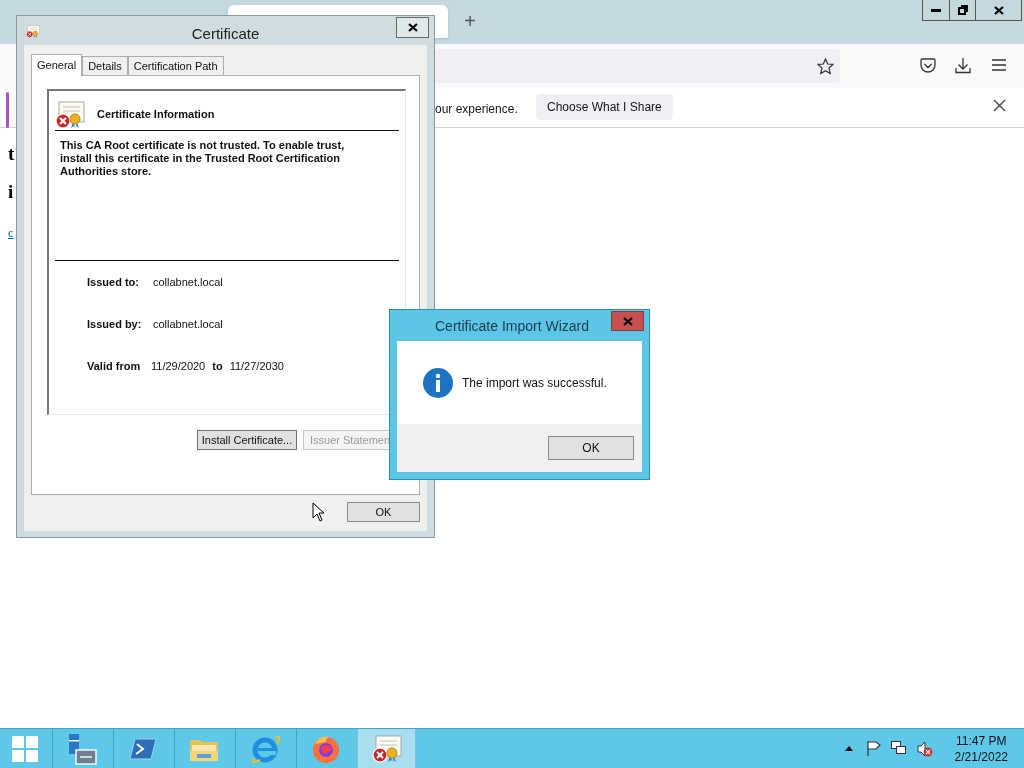  I want to click on field-value: 11/27/2030, so click(256, 366).